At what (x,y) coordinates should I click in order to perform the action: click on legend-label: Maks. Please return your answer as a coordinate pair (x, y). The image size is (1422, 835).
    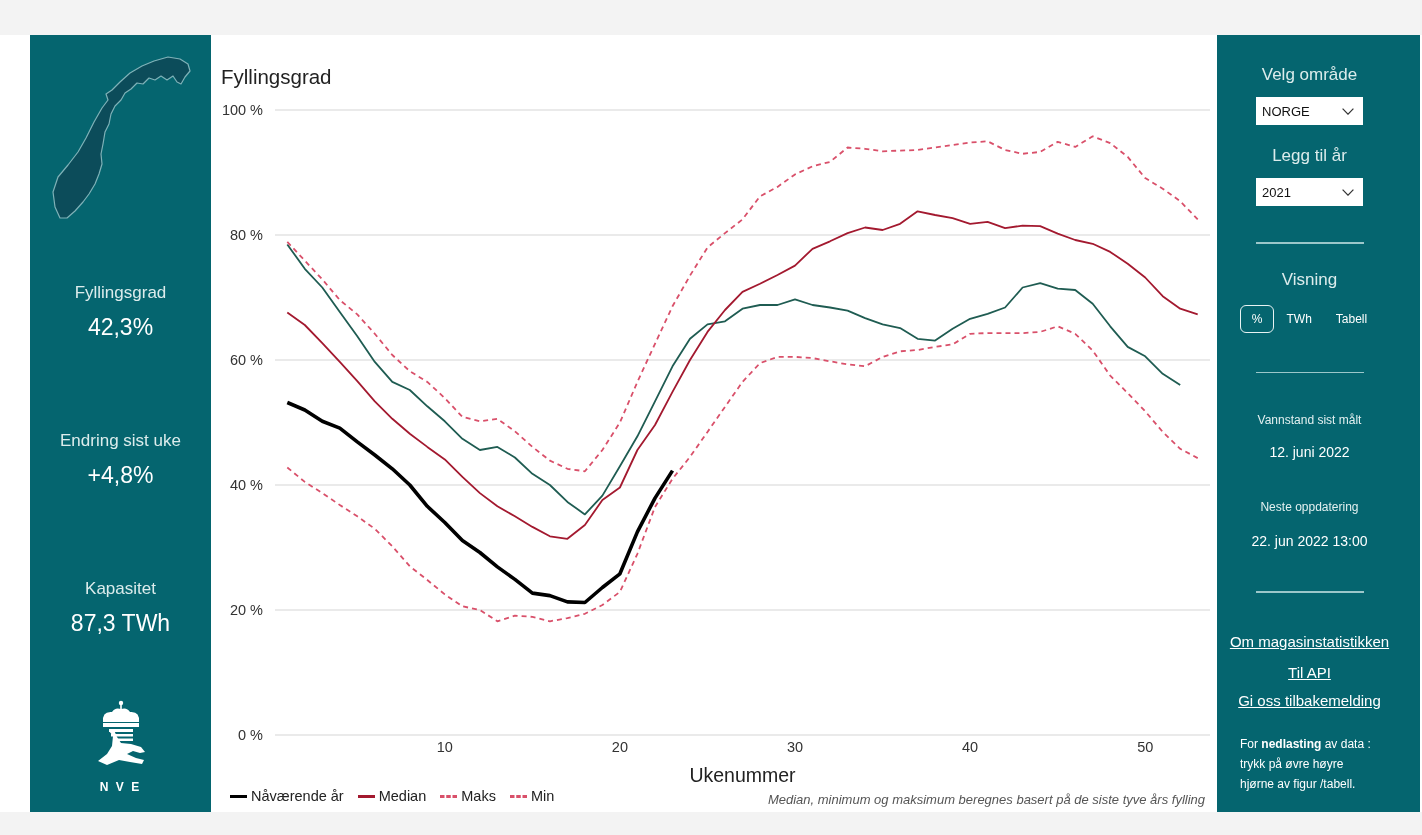
    Looking at the image, I should click on (478, 796).